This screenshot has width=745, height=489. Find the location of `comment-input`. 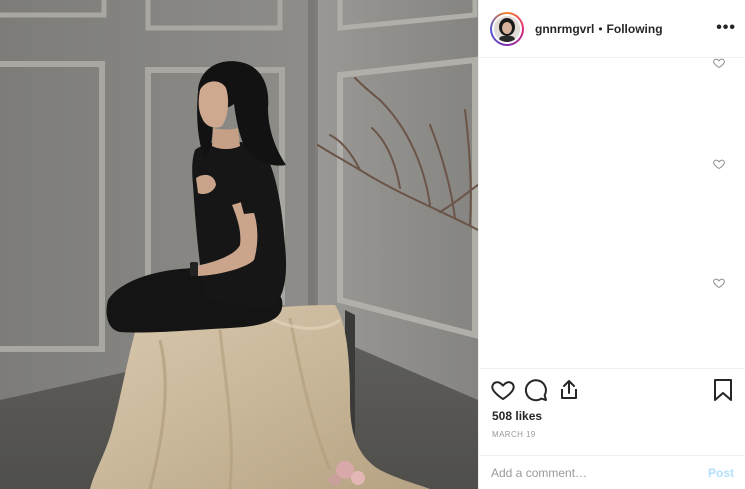

comment-input is located at coordinates (599, 472).